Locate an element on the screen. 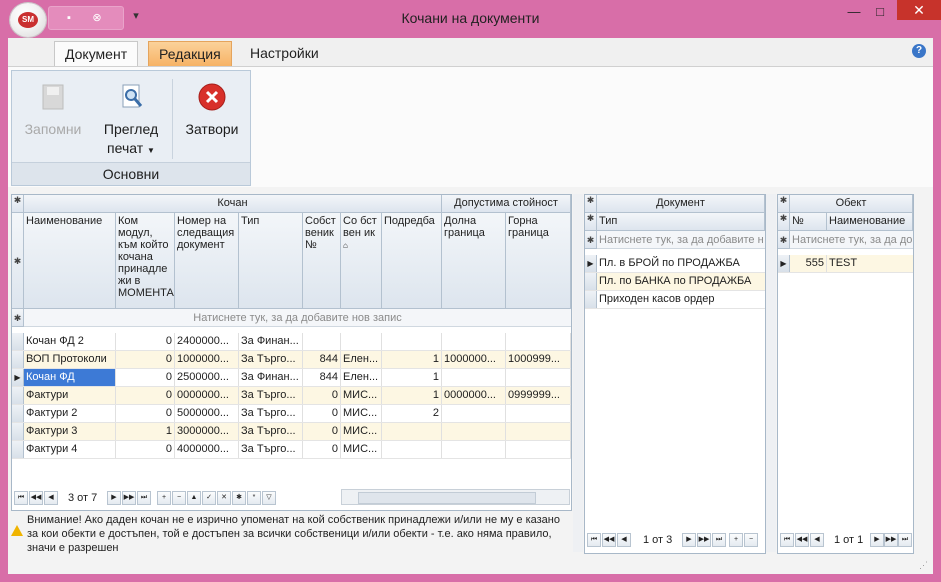 This screenshot has height=582, width=941. new-record-row: Натиснете тук, за да добавите н is located at coordinates (681, 240).